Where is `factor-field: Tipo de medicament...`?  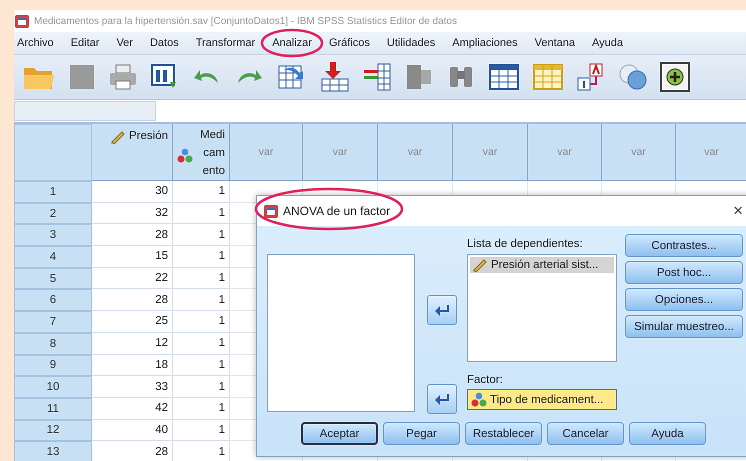 factor-field: Tipo de medicament... is located at coordinates (542, 399).